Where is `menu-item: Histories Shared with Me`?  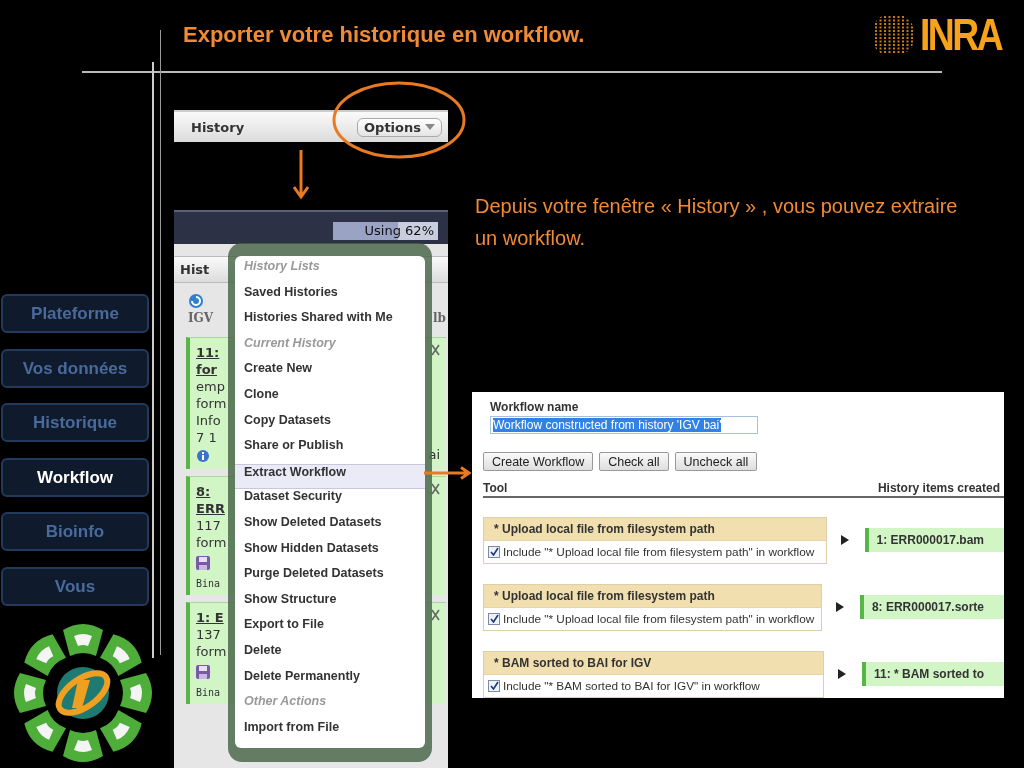
menu-item: Histories Shared with Me is located at coordinates (330, 323).